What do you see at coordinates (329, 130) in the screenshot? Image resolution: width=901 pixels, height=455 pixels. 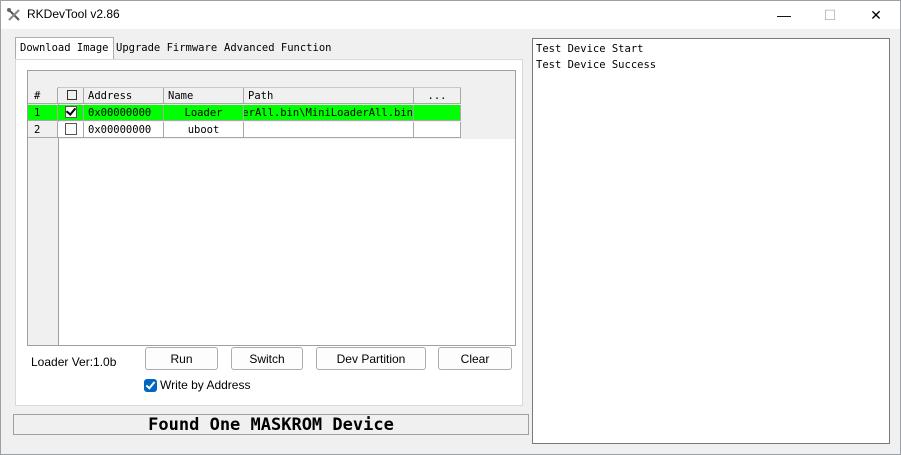 I see `row-path` at bounding box center [329, 130].